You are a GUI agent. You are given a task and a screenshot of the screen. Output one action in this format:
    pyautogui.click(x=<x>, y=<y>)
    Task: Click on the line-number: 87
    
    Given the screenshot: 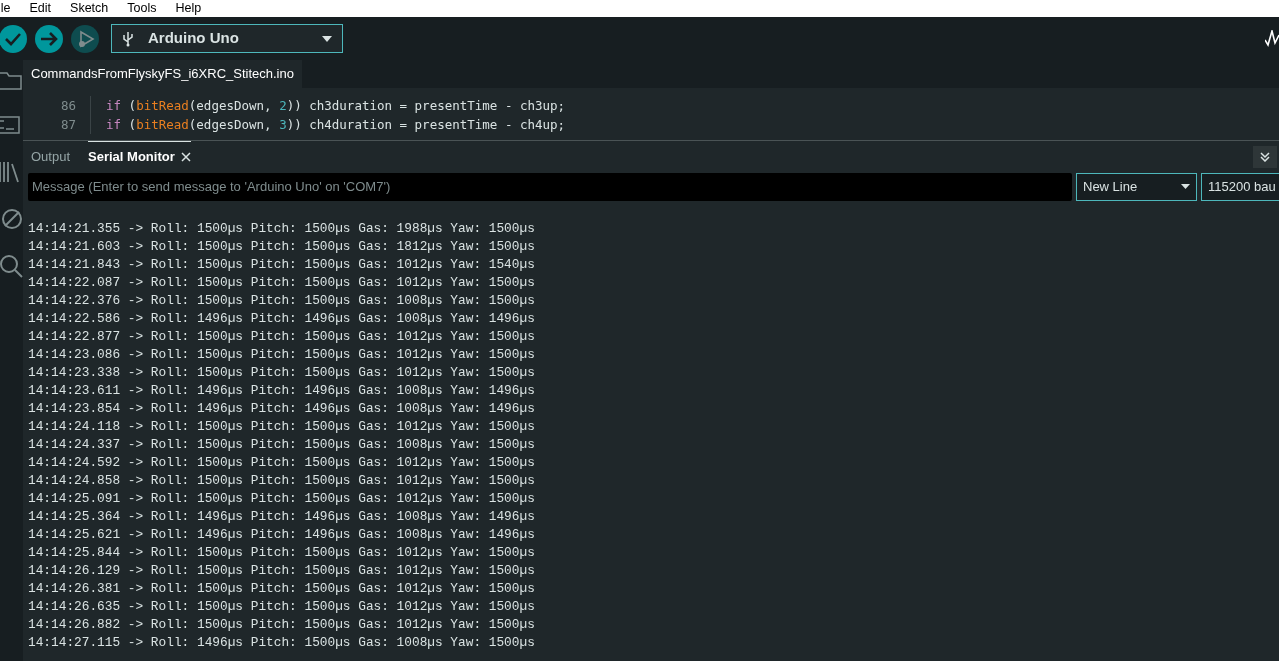 What is the action you would take?
    pyautogui.click(x=57, y=124)
    